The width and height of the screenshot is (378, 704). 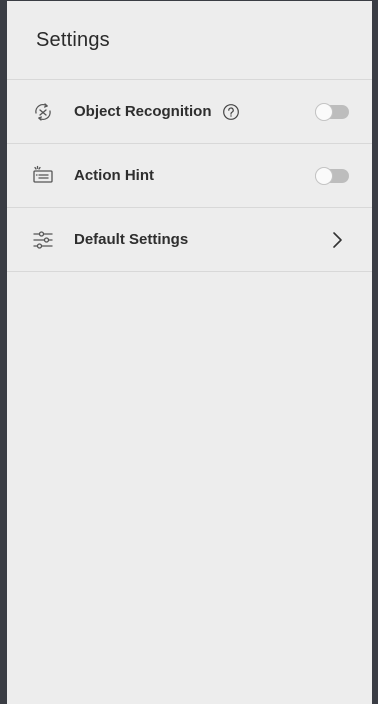 What do you see at coordinates (189, 40) in the screenshot?
I see `settings-header: Settings` at bounding box center [189, 40].